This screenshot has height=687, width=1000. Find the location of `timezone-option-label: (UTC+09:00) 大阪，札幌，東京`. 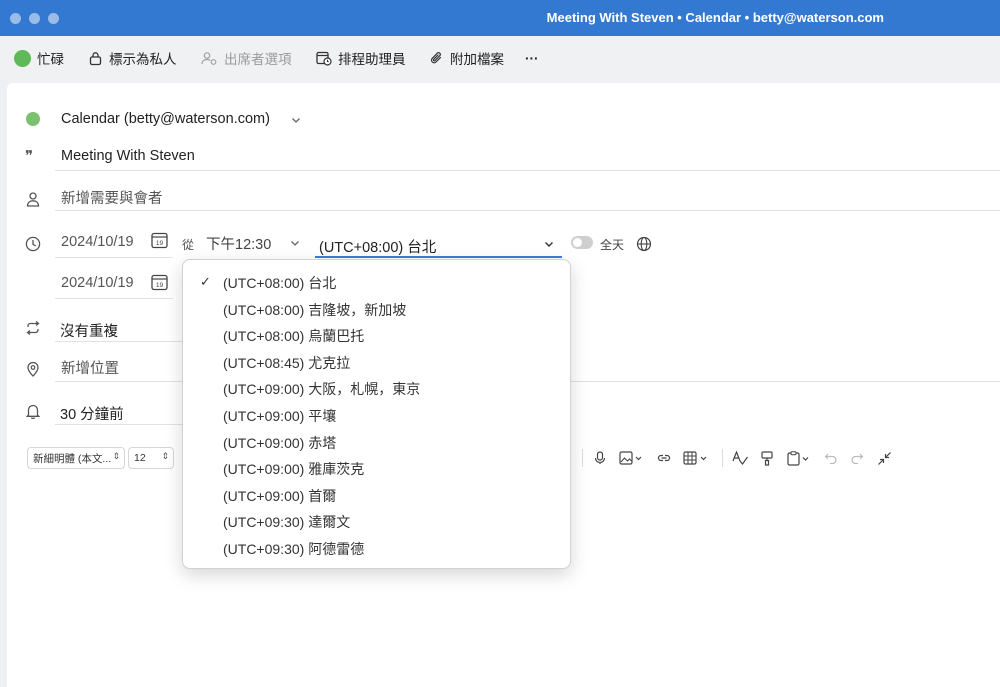

timezone-option-label: (UTC+09:00) 大阪，札幌，東京 is located at coordinates (322, 389).